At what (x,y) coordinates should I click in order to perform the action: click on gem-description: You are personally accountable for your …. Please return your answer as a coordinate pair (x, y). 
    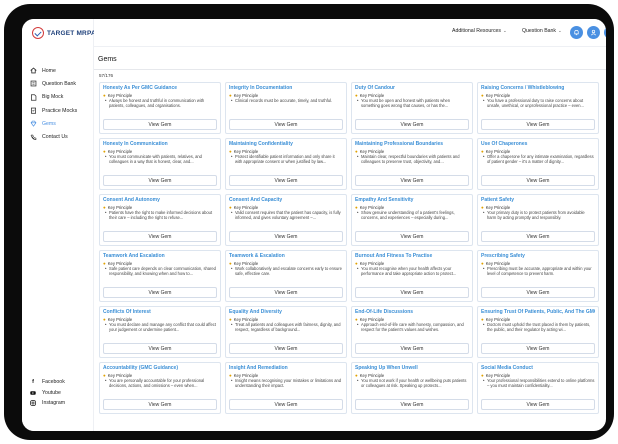
    Looking at the image, I should click on (160, 383).